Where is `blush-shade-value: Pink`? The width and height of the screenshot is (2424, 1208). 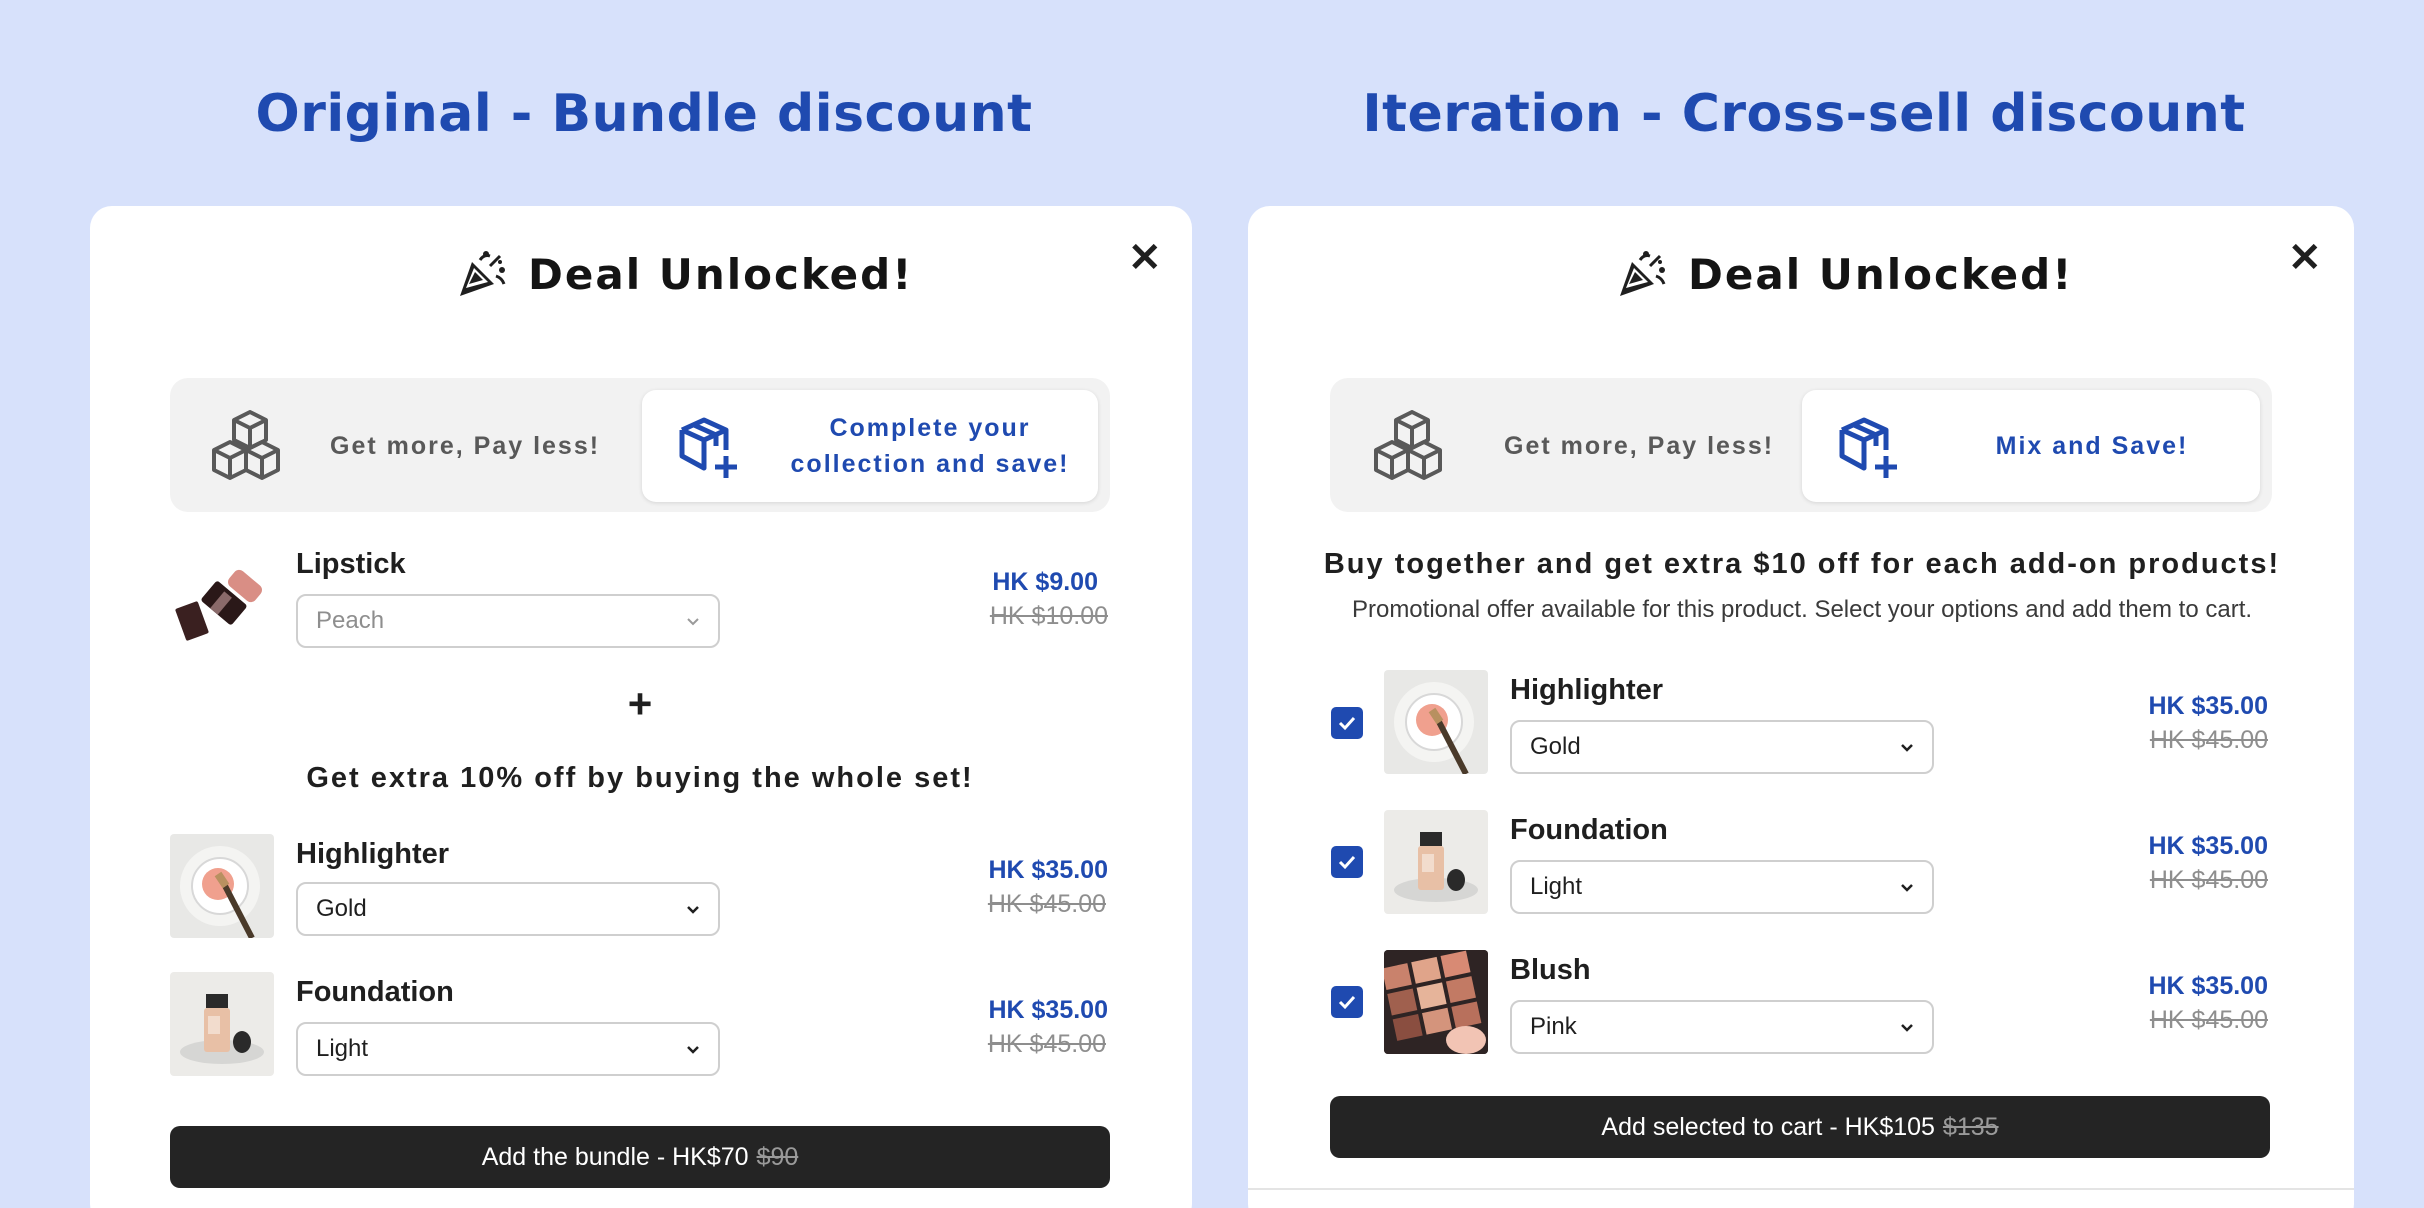 blush-shade-value: Pink is located at coordinates (1553, 1026).